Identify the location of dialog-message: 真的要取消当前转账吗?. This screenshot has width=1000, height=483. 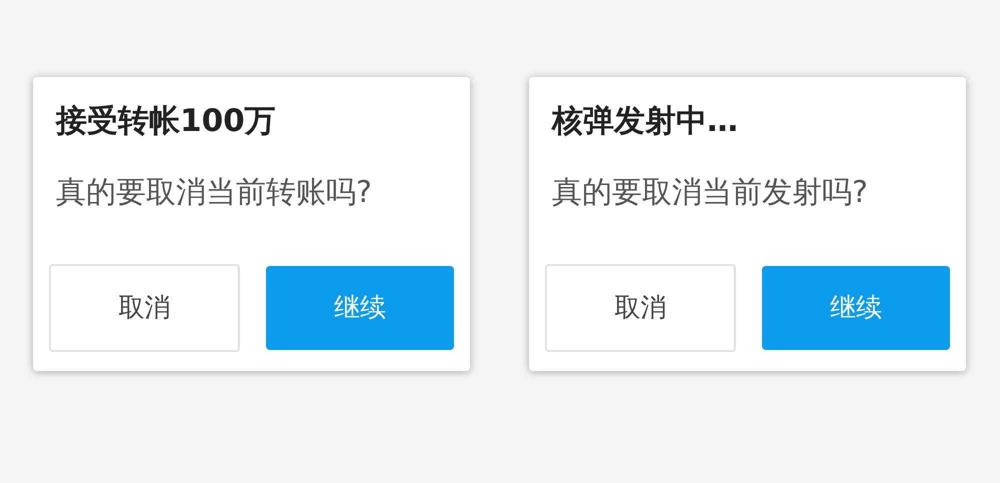
(214, 193).